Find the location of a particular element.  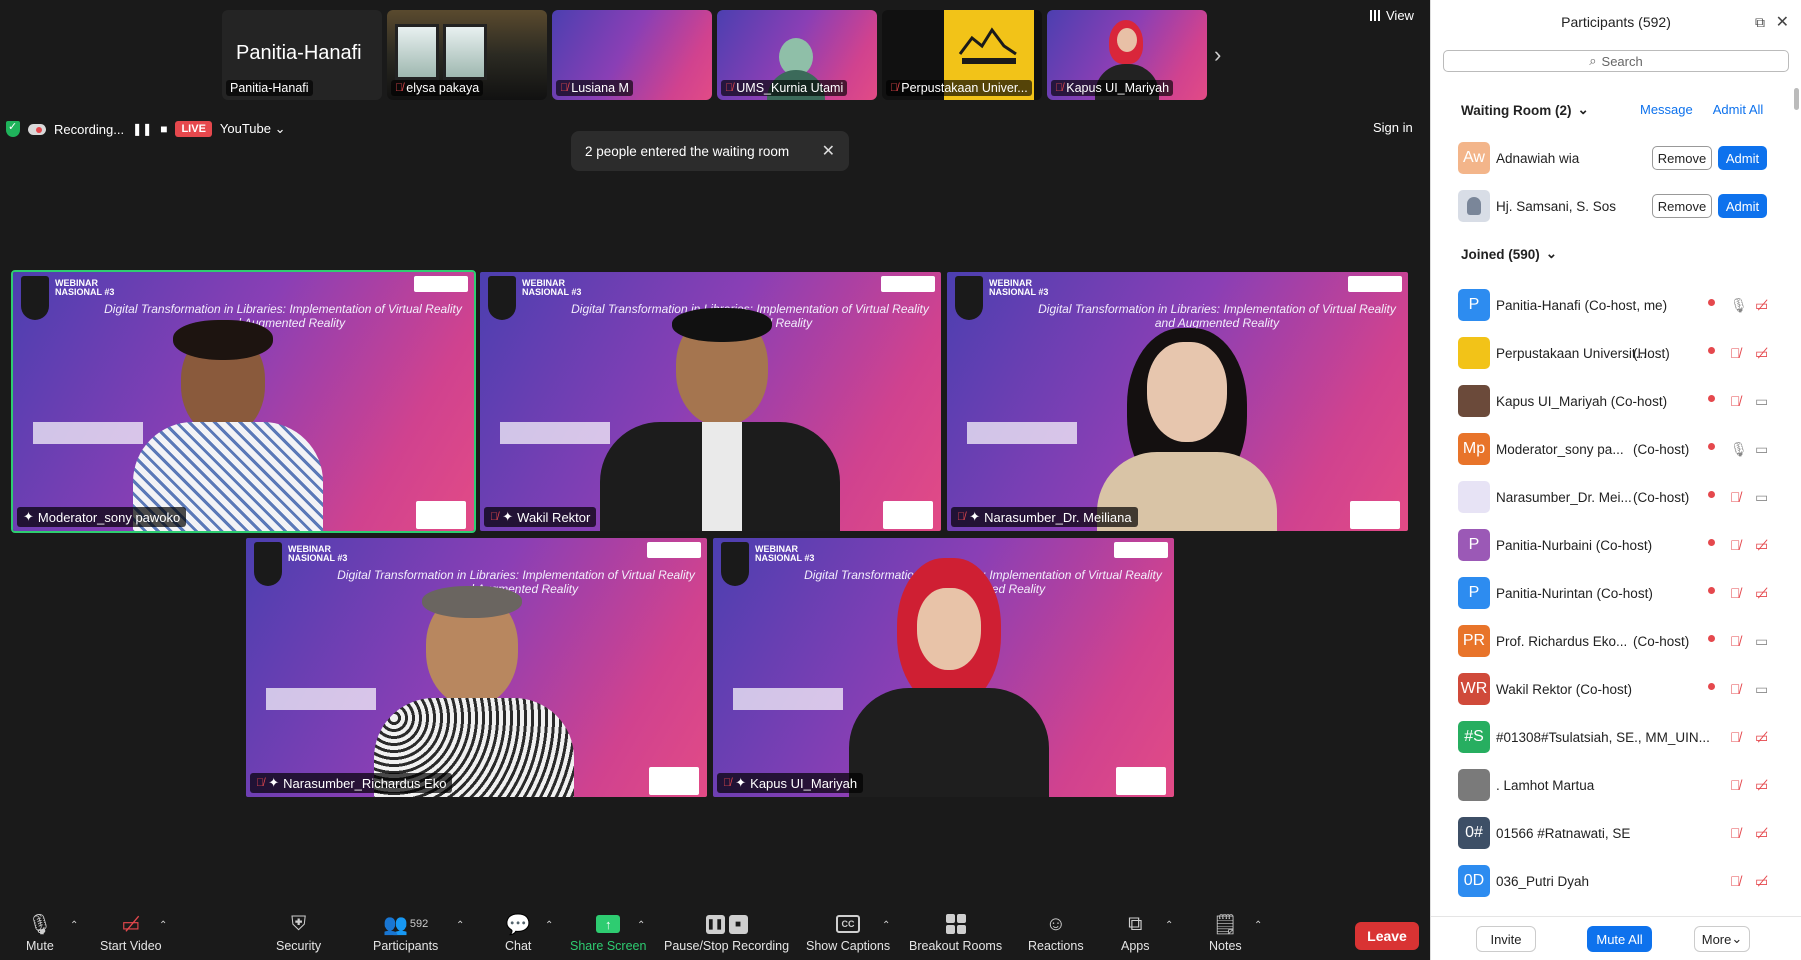

pop-out-icon: ⧉ is located at coordinates (1760, 22).